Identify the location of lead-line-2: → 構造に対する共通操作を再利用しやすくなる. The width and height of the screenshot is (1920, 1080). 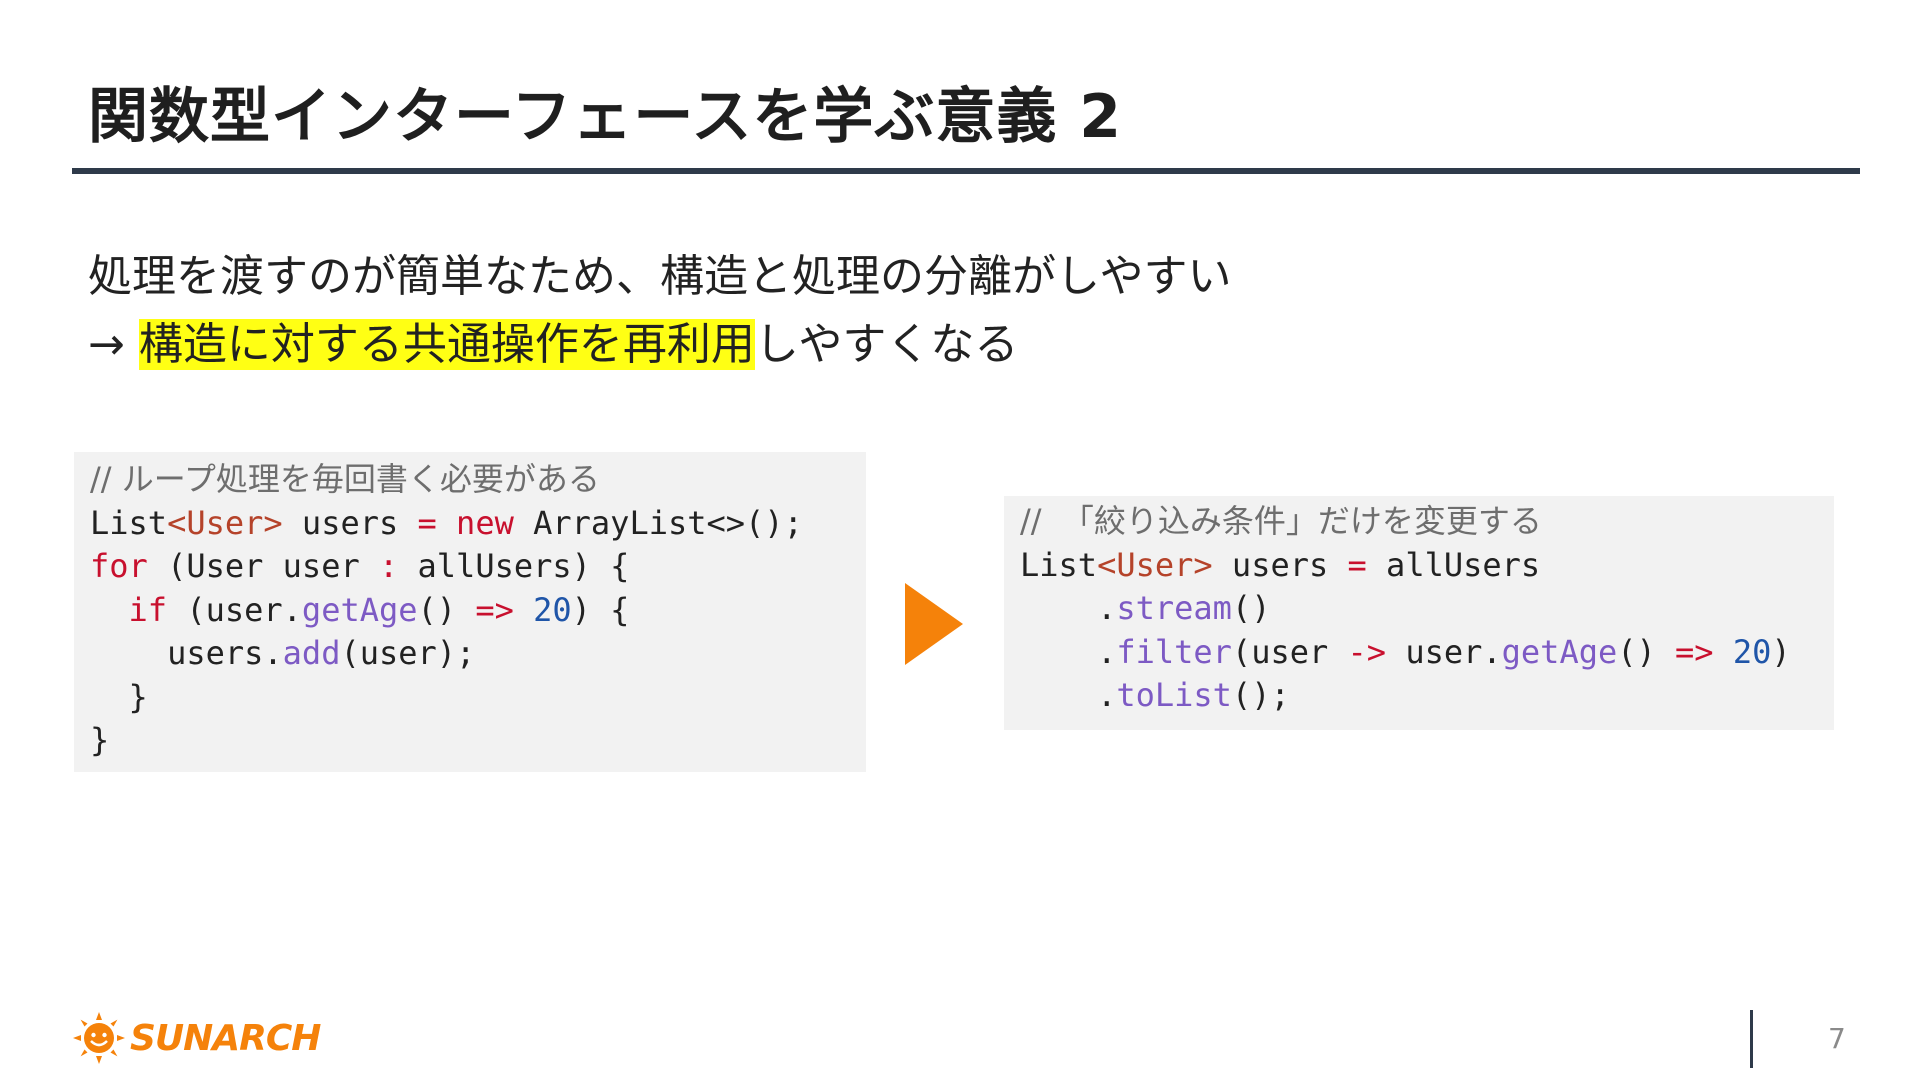
(553, 340).